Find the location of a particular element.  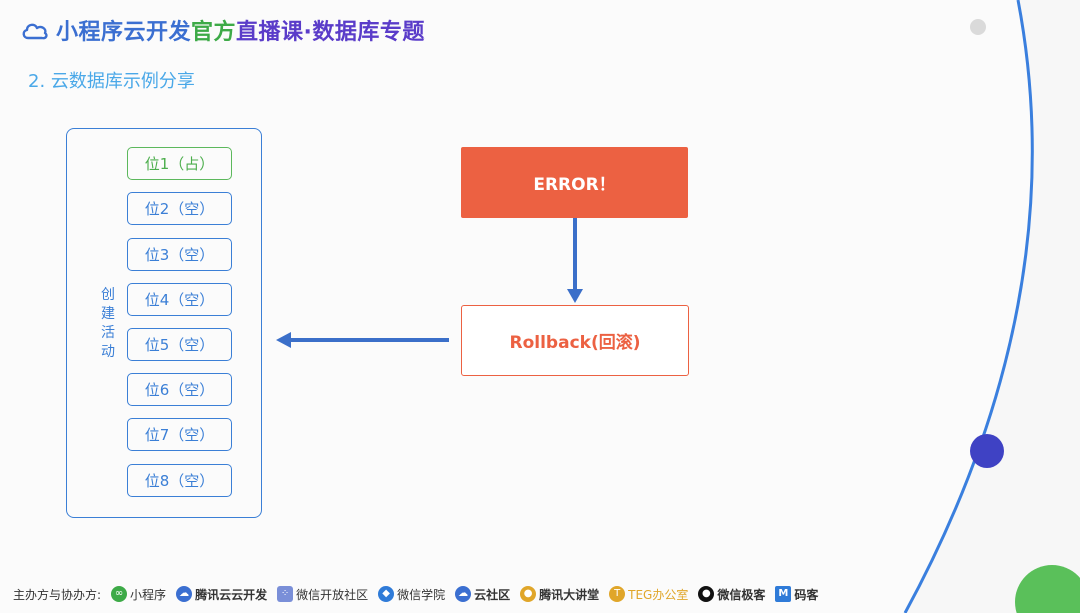

section-subtitle: 2. 云数据库示例分享 is located at coordinates (111, 81).